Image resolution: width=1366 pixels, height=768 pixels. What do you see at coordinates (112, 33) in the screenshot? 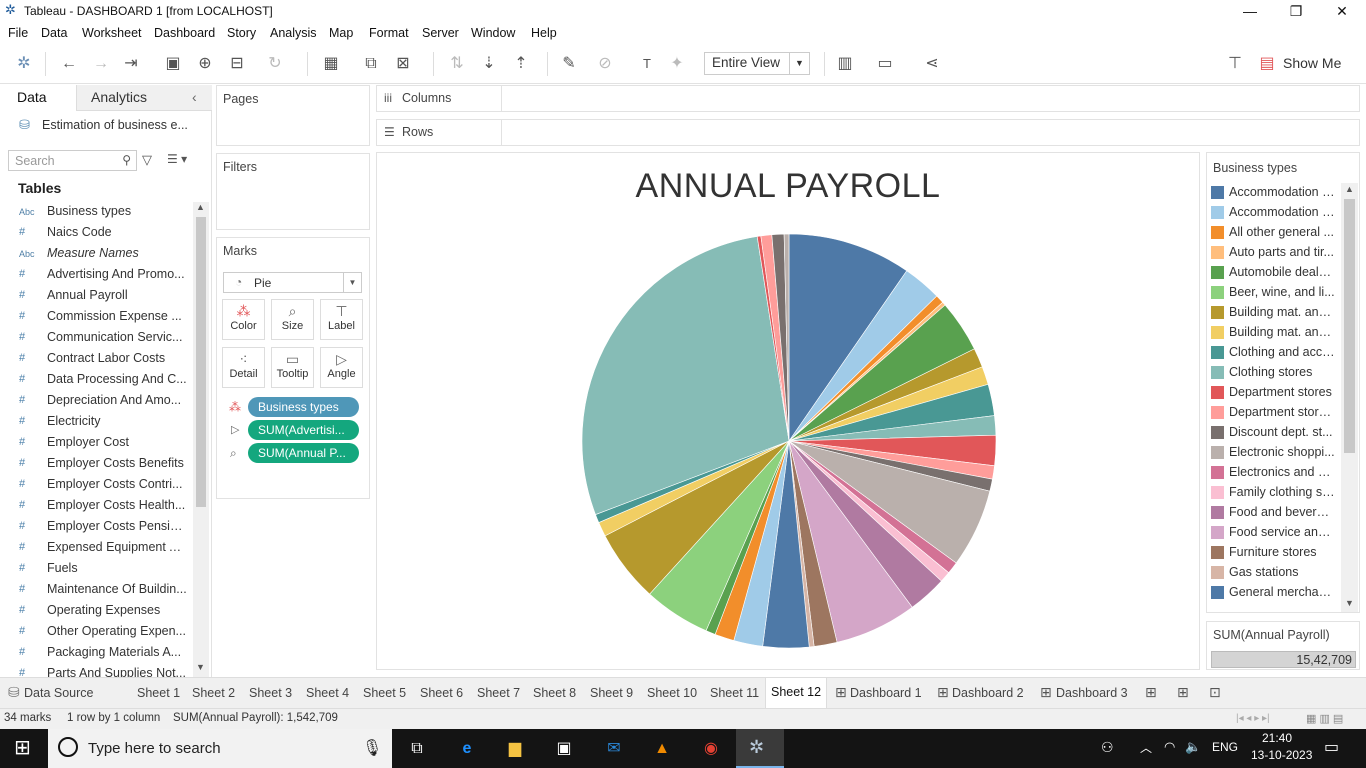
I see `menu-worksheet: Worksheet` at bounding box center [112, 33].